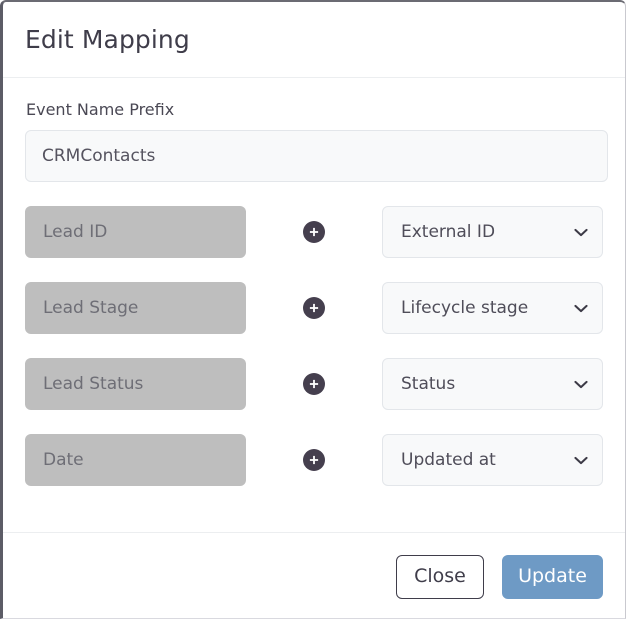 The height and width of the screenshot is (619, 626). Describe the element at coordinates (440, 576) in the screenshot. I see `close-button: Close` at that location.